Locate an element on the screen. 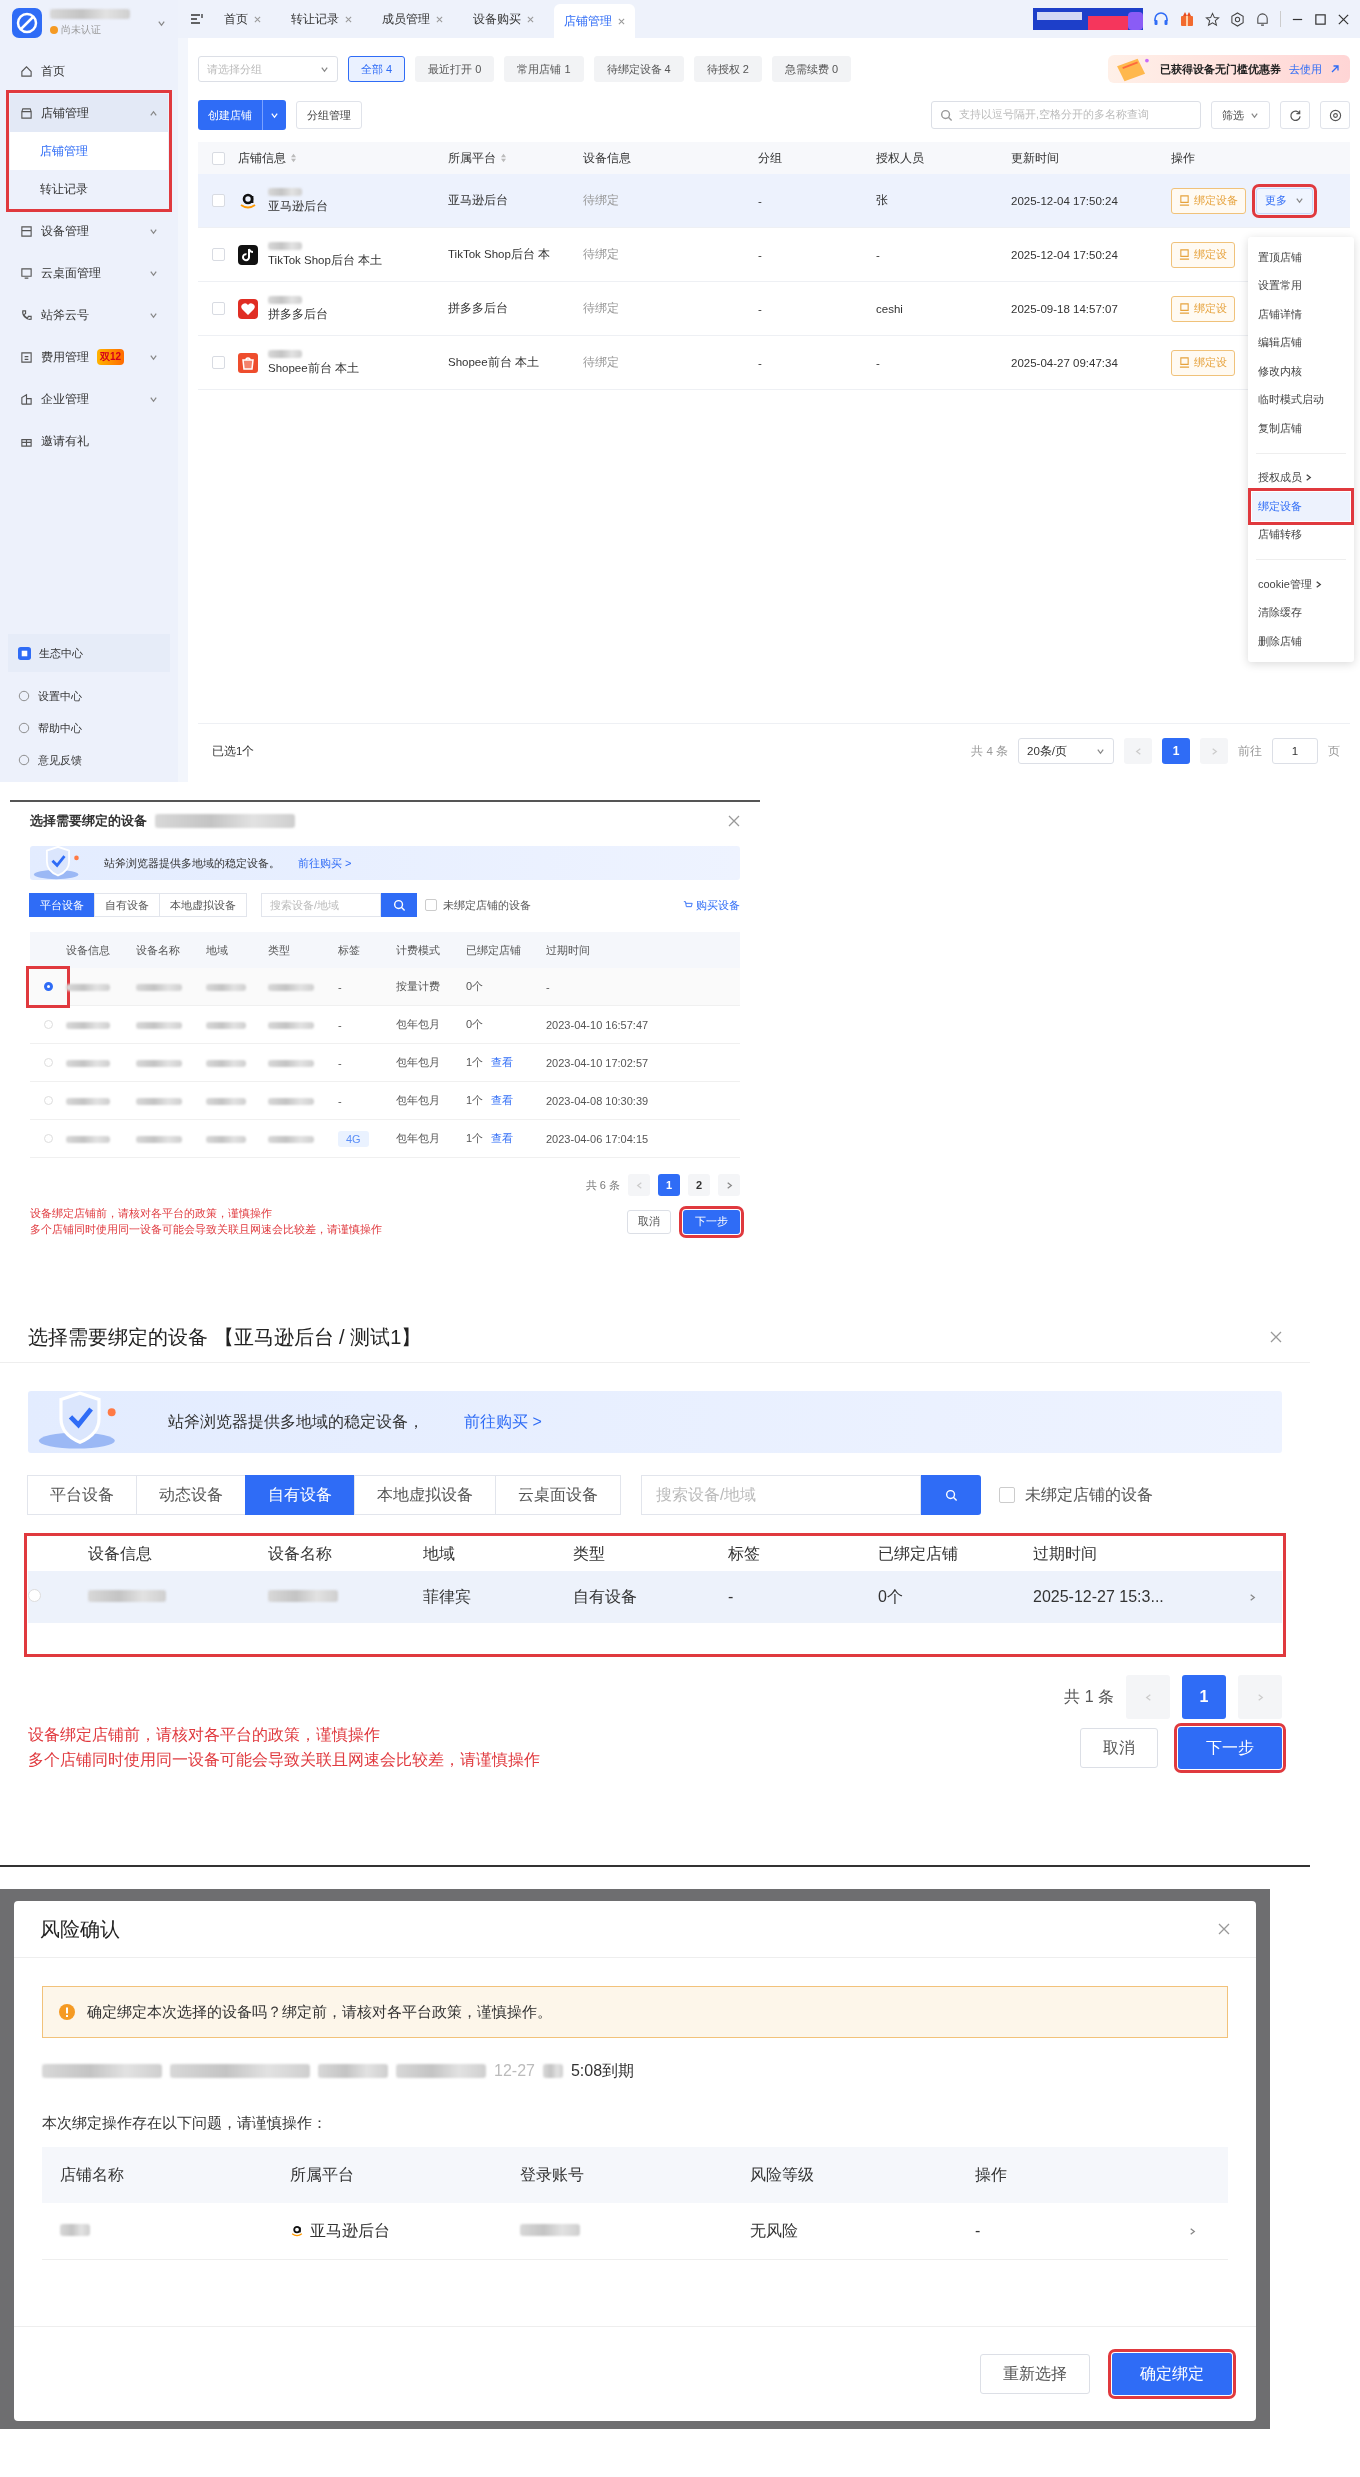 This screenshot has height=2477, width=1360. create-store-button: 创建店铺 is located at coordinates (242, 115).